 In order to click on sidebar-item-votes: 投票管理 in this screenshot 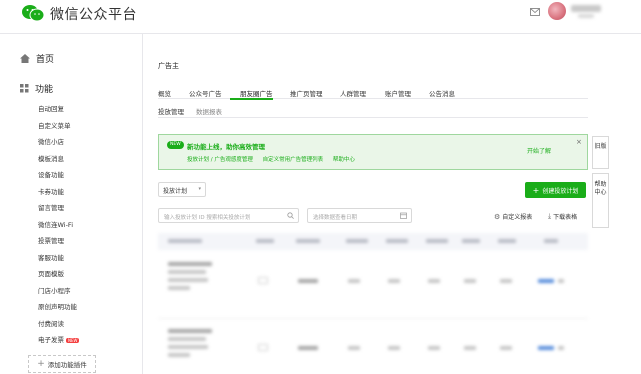, I will do `click(51, 240)`.